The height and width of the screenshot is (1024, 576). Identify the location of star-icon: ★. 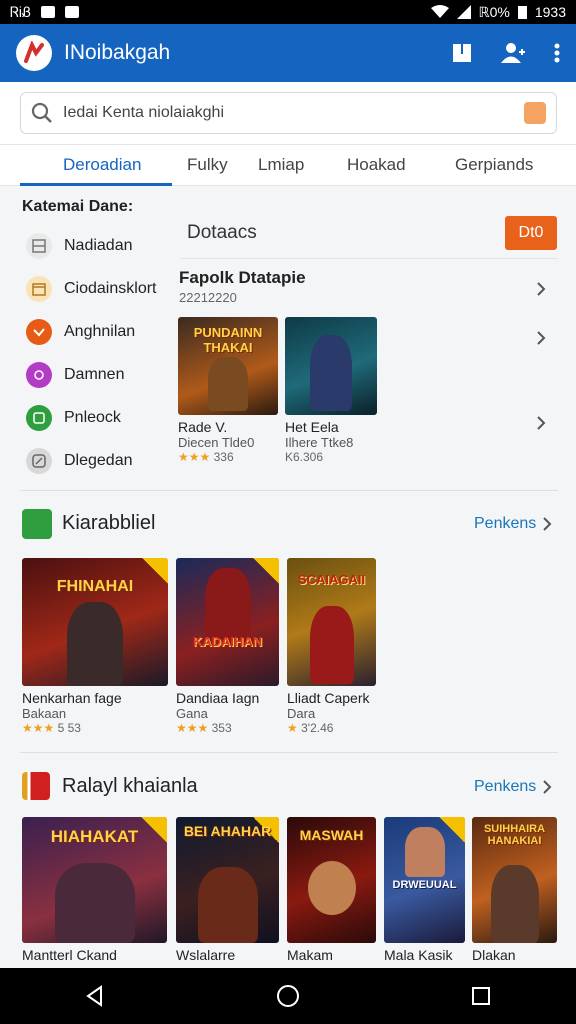
(292, 728).